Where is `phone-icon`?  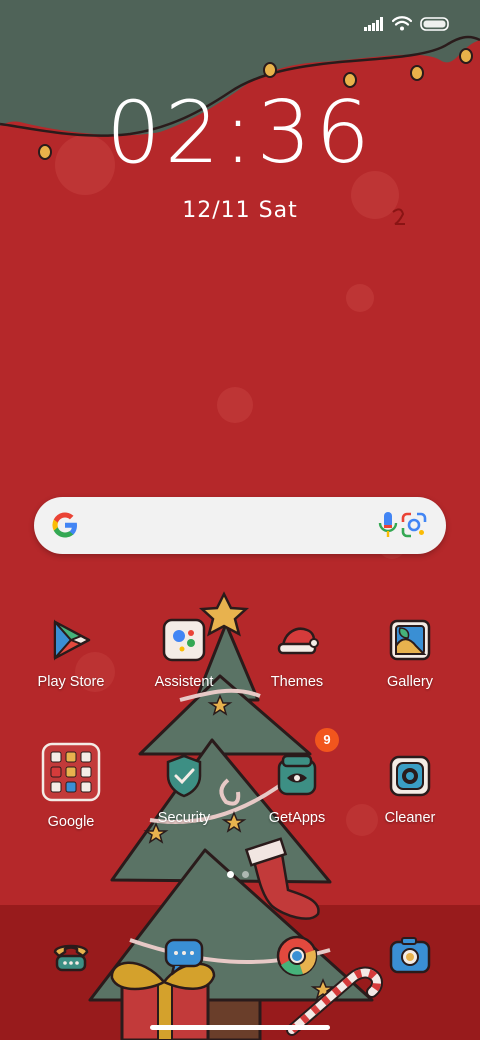
phone-icon is located at coordinates (71, 956).